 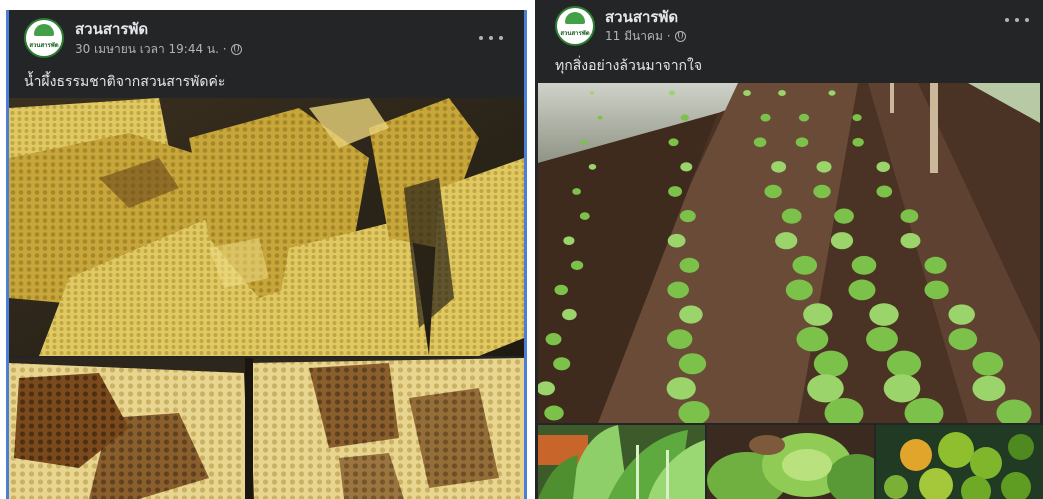 What do you see at coordinates (790, 462) in the screenshot?
I see `lettuce-photo` at bounding box center [790, 462].